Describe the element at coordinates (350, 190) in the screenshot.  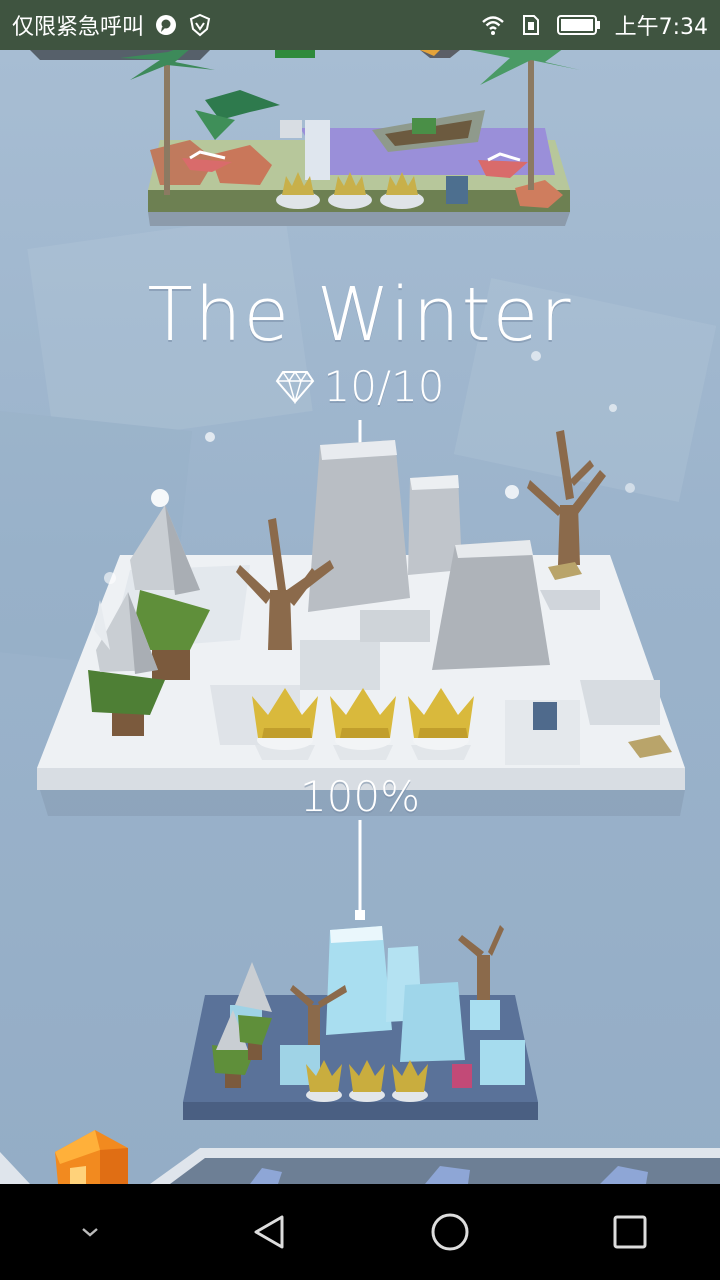
I see `crown-small` at that location.